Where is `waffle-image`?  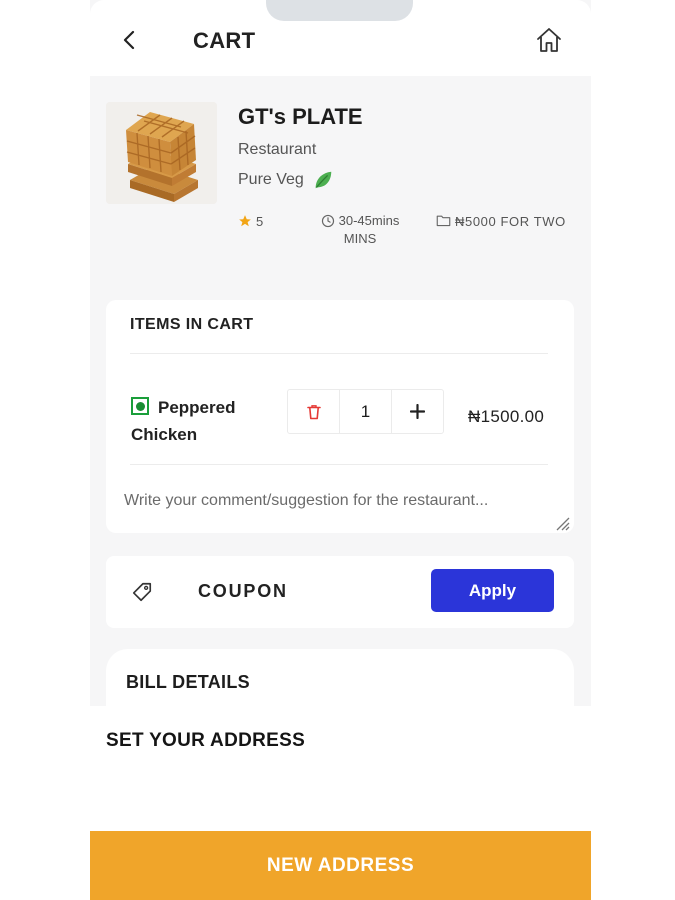 waffle-image is located at coordinates (161, 153).